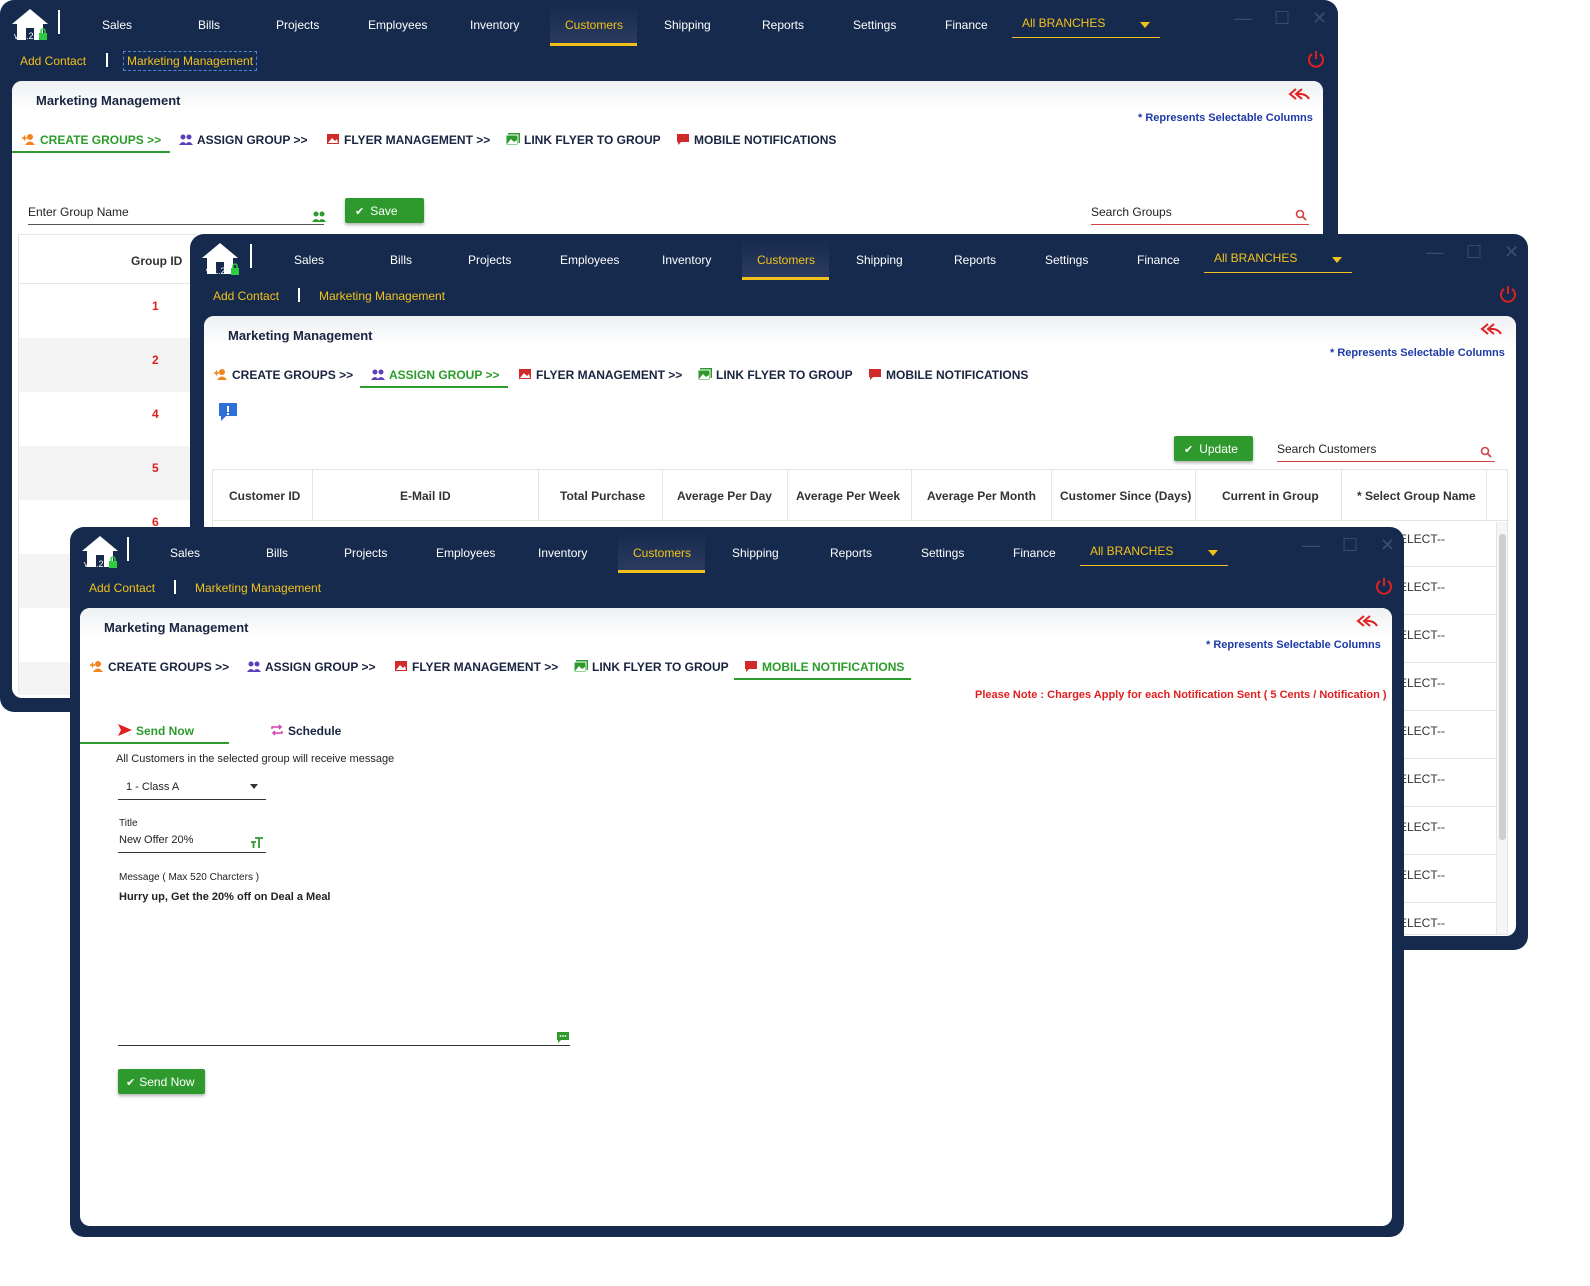 This screenshot has height=1286, width=1590. What do you see at coordinates (1270, 496) in the screenshot?
I see `column-header-current-group: Current in Group` at bounding box center [1270, 496].